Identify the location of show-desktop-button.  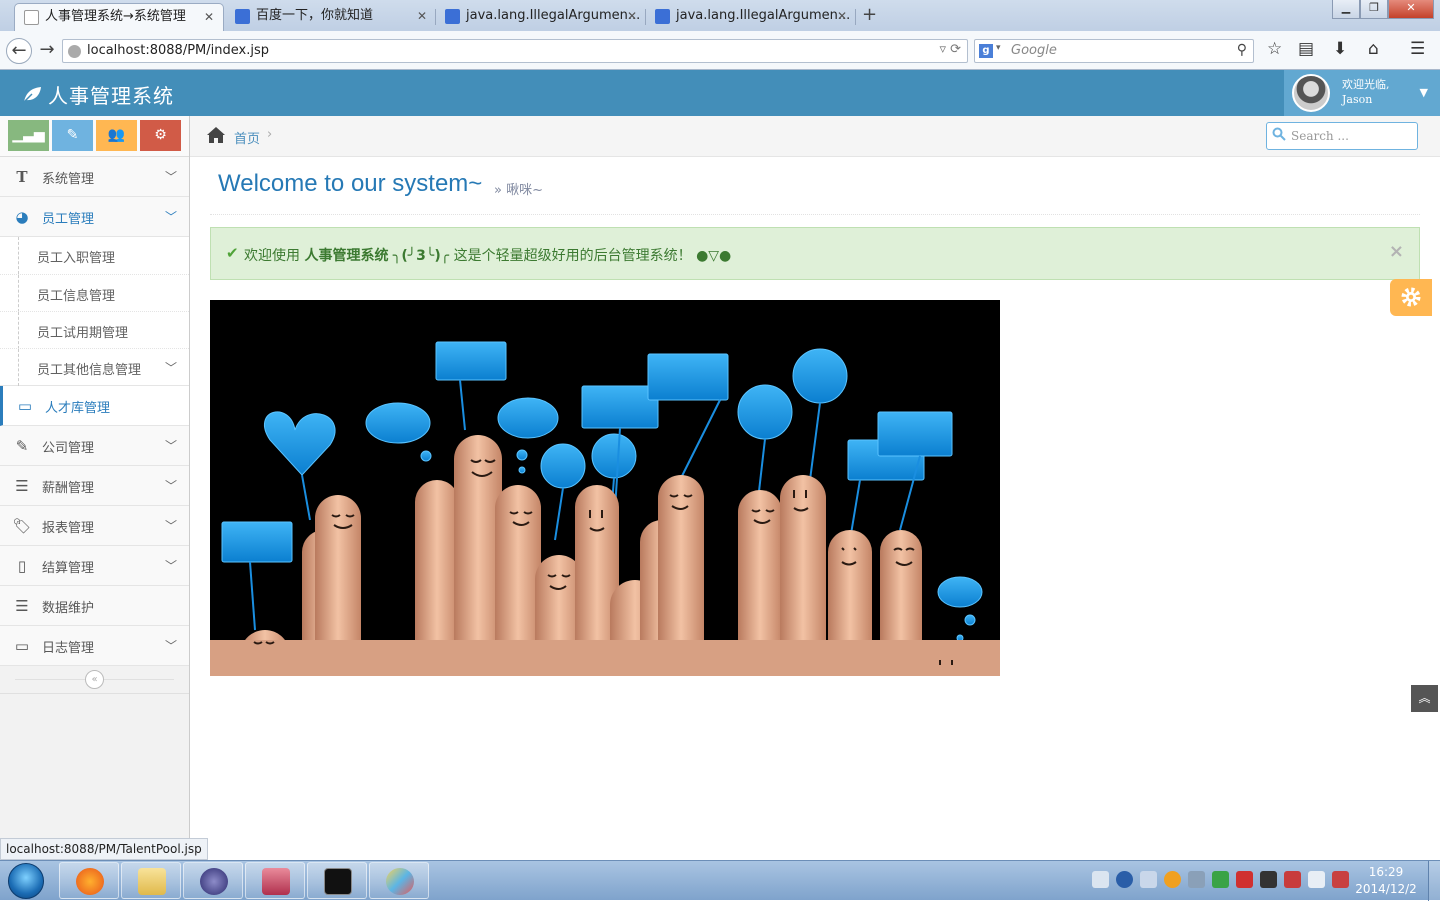
(1434, 881).